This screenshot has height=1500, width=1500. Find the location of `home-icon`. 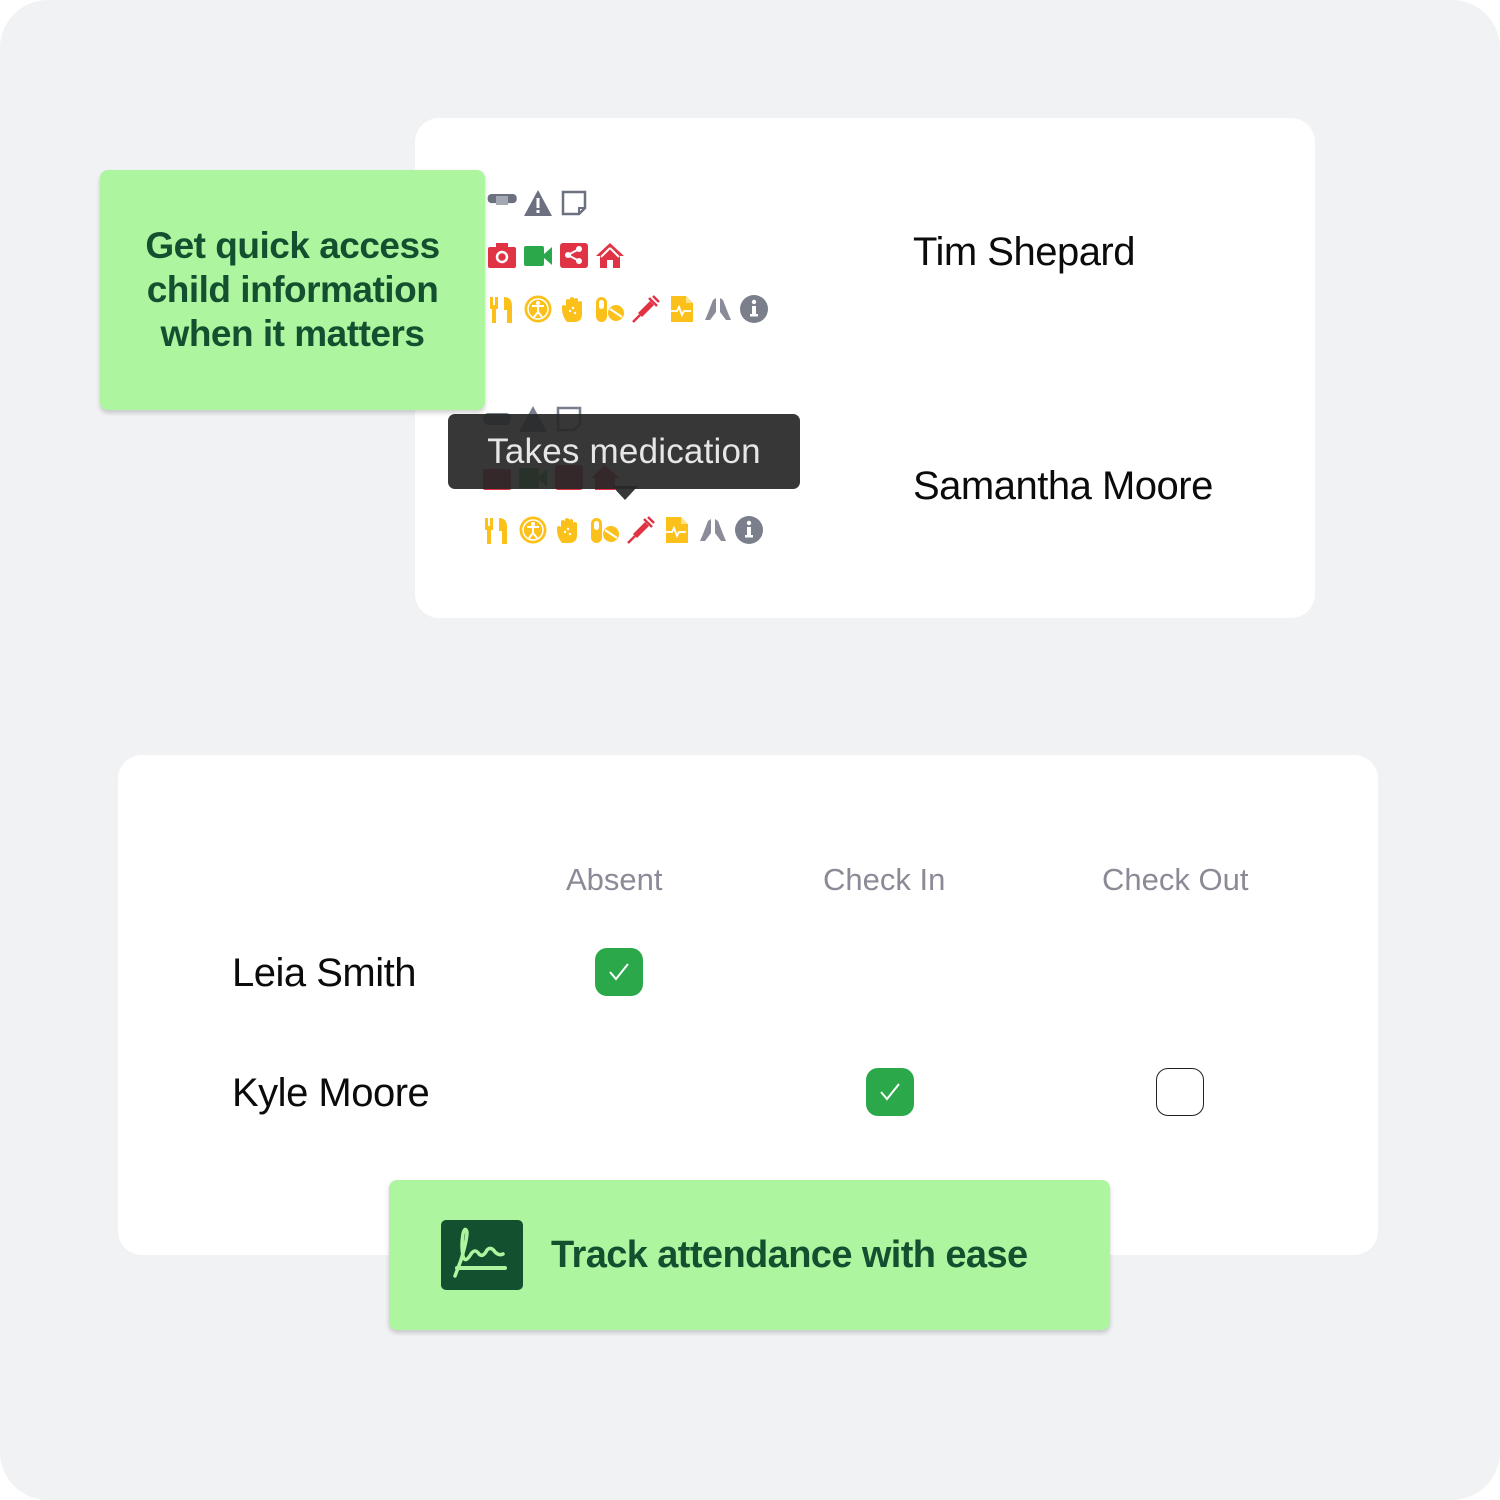

home-icon is located at coordinates (610, 255).